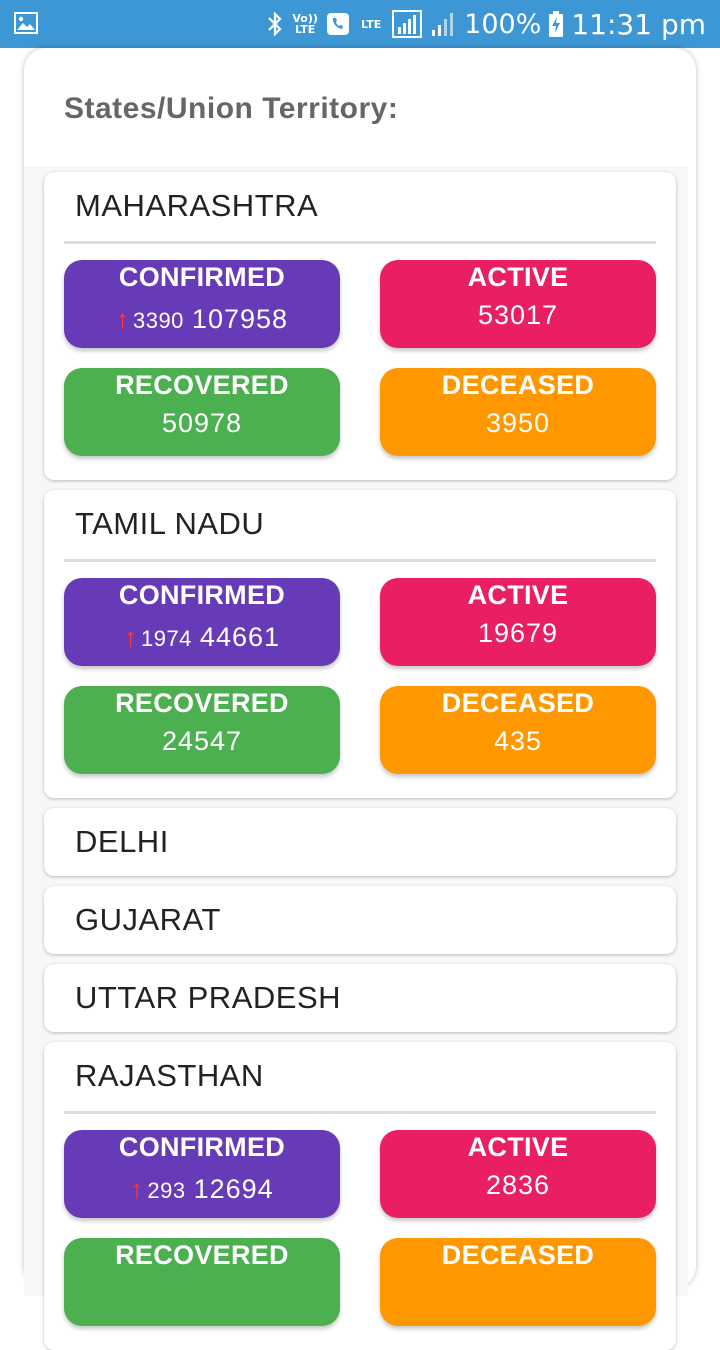  Describe the element at coordinates (275, 24) in the screenshot. I see `bluetooth-icon` at that location.